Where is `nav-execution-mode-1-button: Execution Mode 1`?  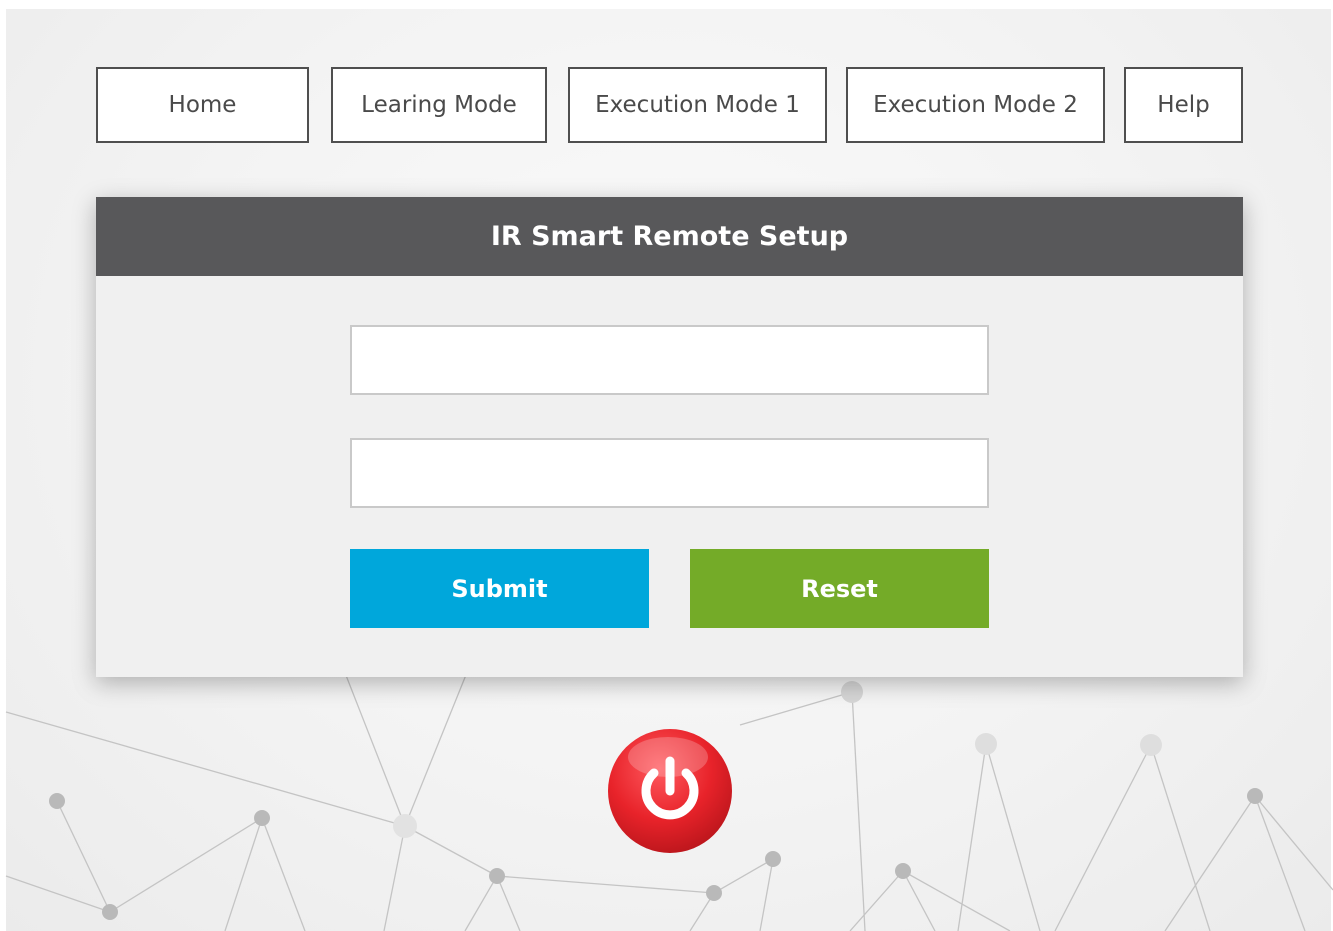 nav-execution-mode-1-button: Execution Mode 1 is located at coordinates (697, 105).